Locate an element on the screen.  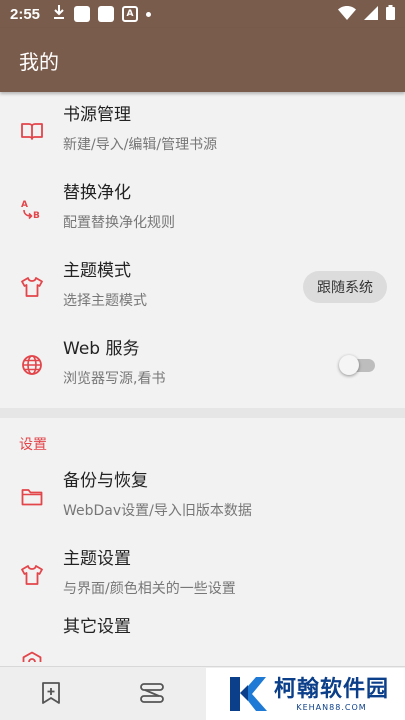
menu-item-subtitle: 选择主题模式 is located at coordinates (105, 301).